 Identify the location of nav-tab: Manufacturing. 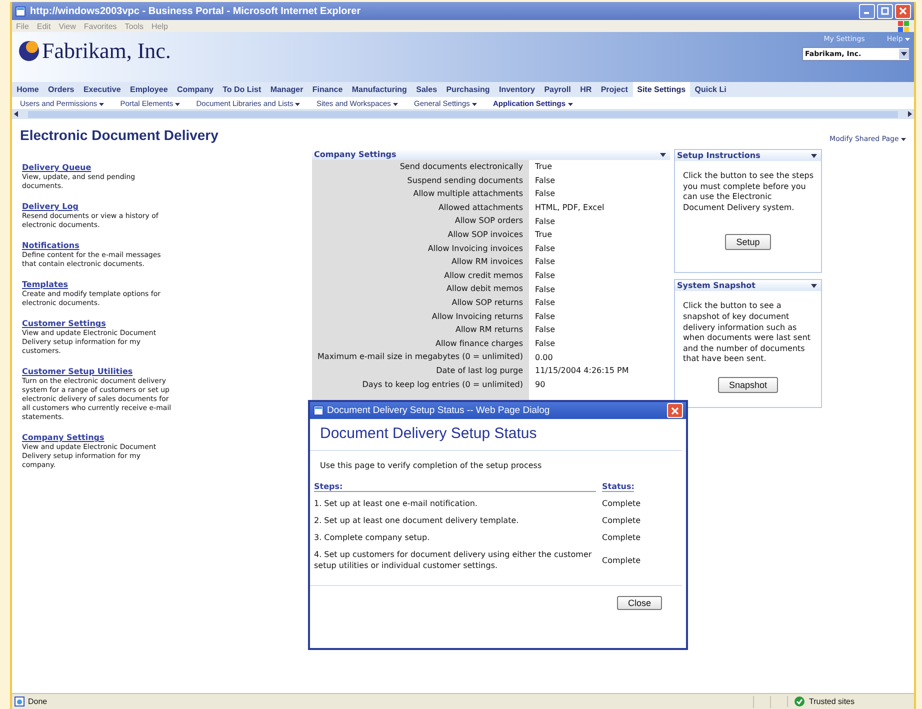
(379, 89).